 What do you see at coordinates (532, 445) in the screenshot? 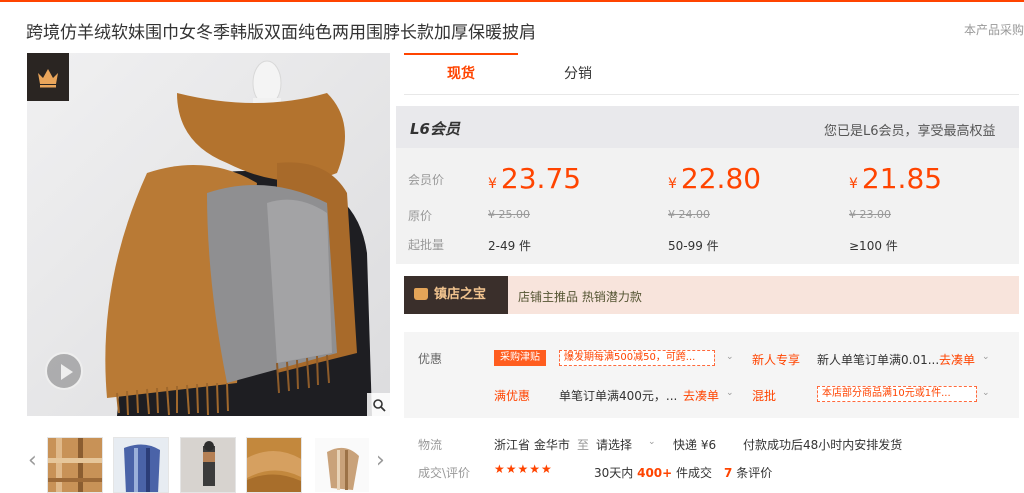
I see `logistics-origin: 浙江省 金华市` at bounding box center [532, 445].